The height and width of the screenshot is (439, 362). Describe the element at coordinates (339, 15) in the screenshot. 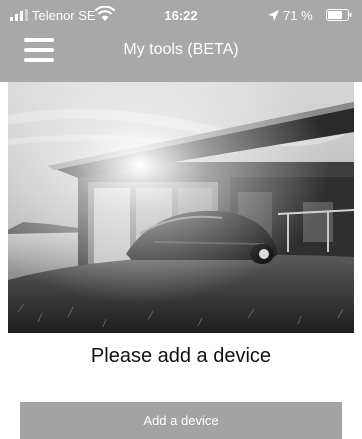

I see `battery-icon` at that location.